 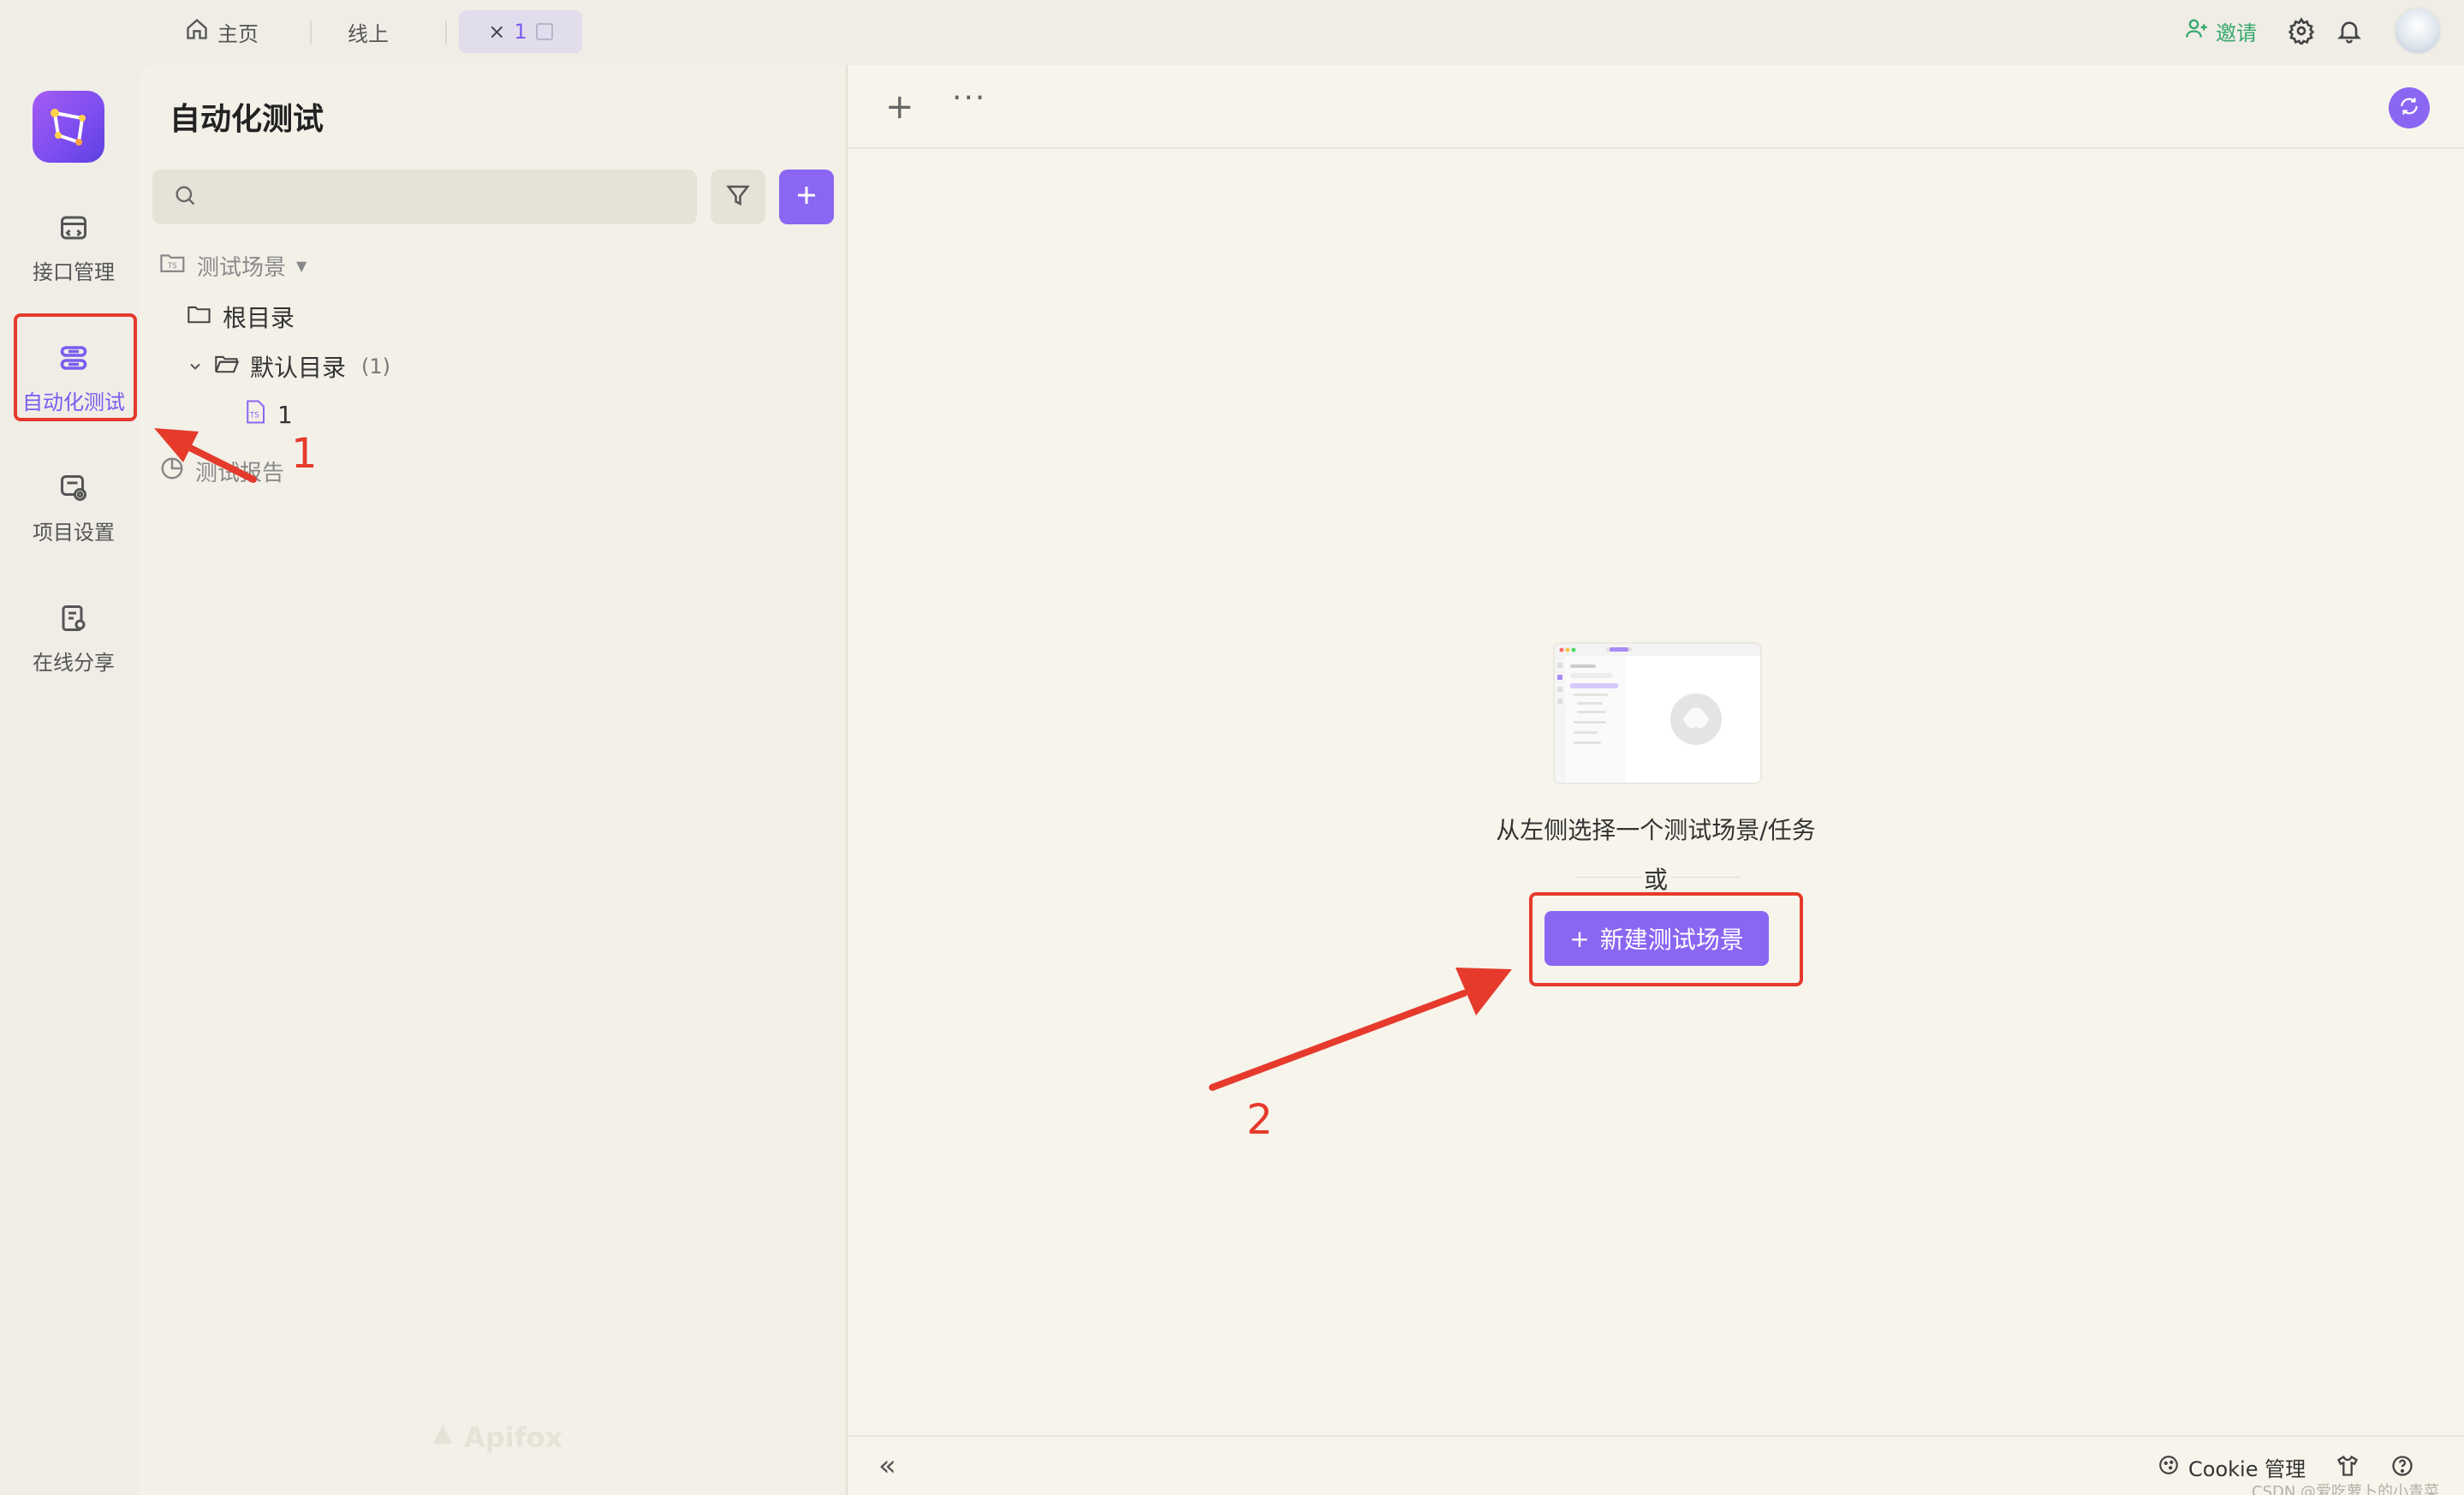 What do you see at coordinates (68, 127) in the screenshot?
I see `app-logo` at bounding box center [68, 127].